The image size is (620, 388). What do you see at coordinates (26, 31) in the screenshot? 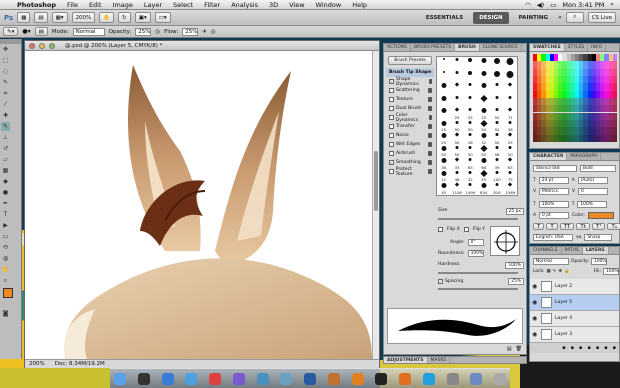
I see `brush-size-preview: ●▾` at bounding box center [26, 31].